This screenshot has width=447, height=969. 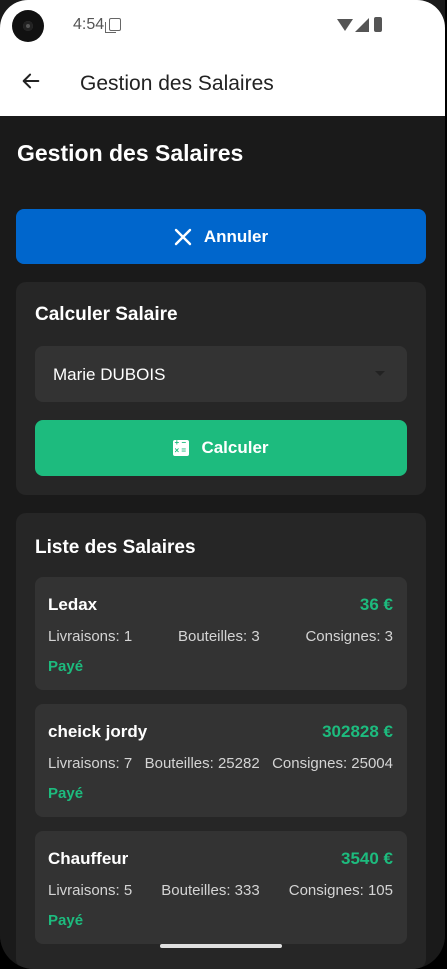 I want to click on employee-name: cheick jordy, so click(x=98, y=731).